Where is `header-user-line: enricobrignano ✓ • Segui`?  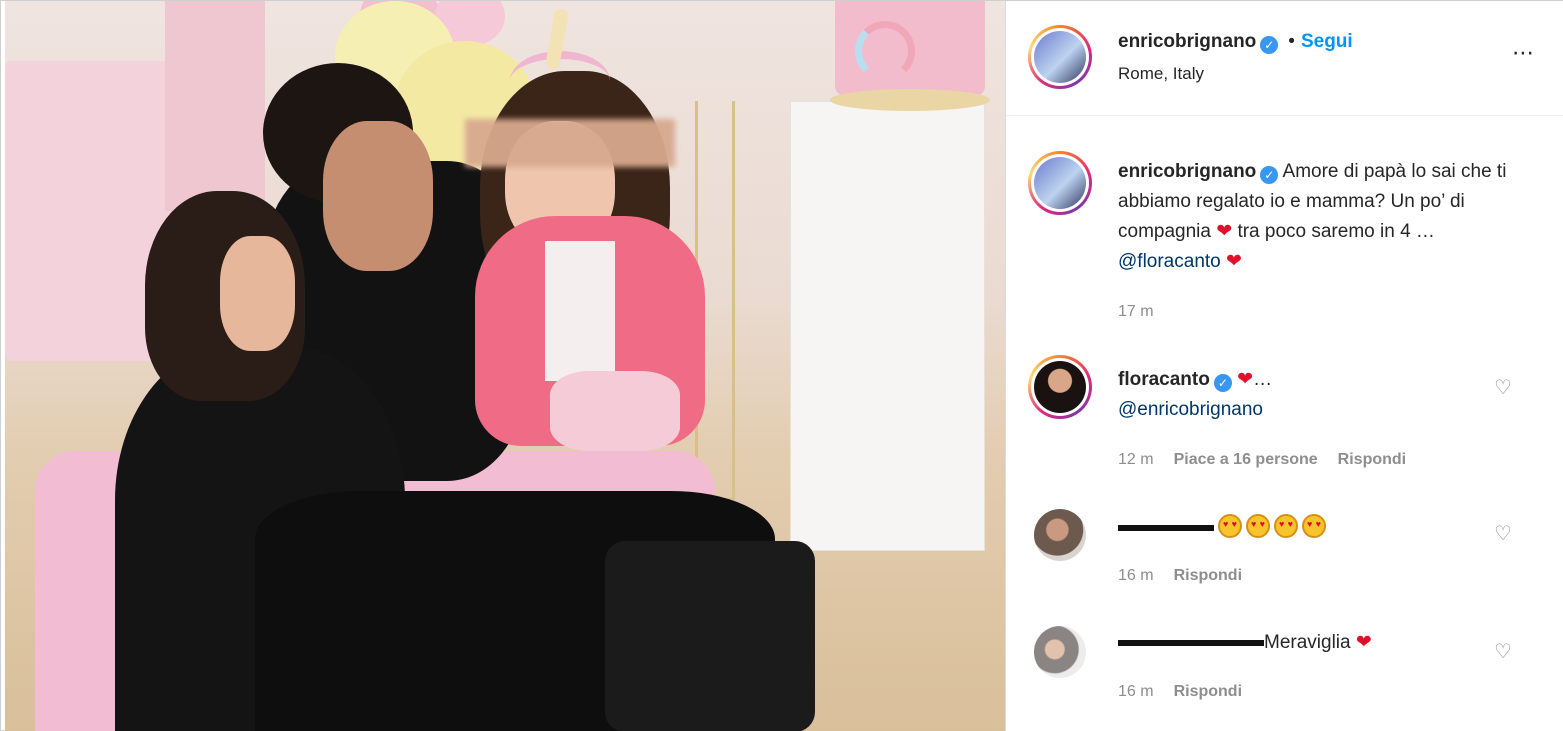
header-user-line: enricobrignano ✓ • Segui is located at coordinates (1235, 42).